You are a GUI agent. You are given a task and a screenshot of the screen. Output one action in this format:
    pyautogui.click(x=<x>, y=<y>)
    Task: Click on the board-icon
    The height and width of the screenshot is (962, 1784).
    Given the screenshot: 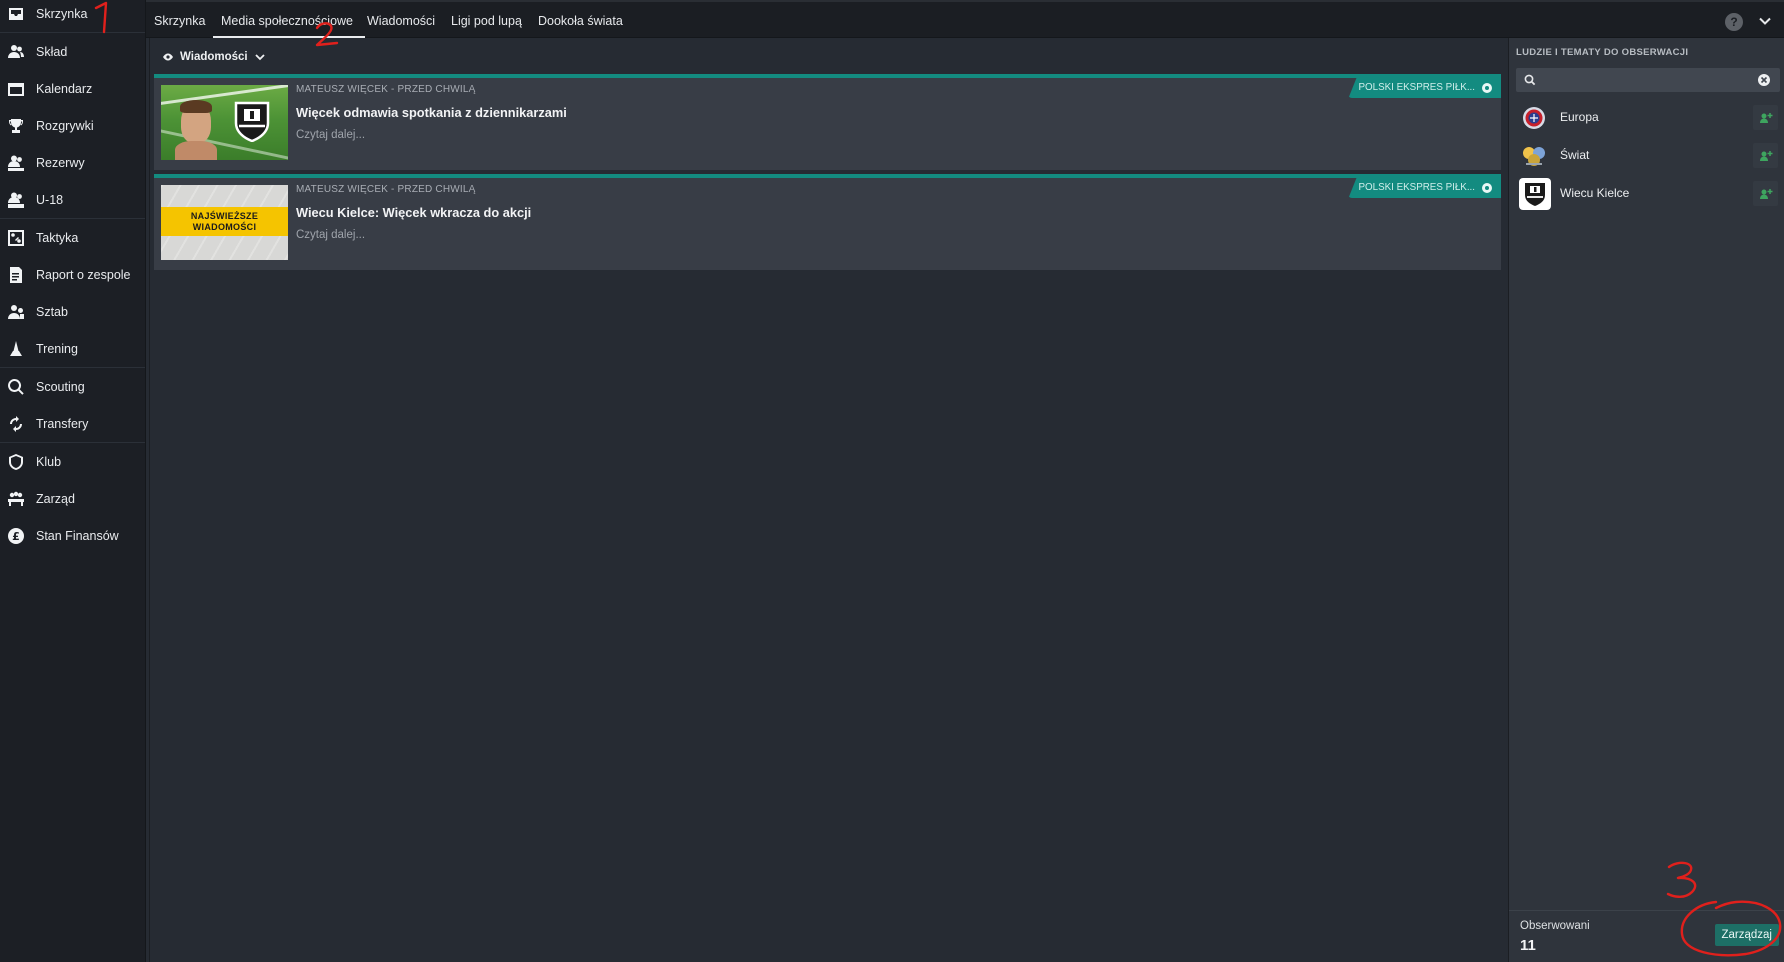 What is the action you would take?
    pyautogui.click(x=16, y=499)
    